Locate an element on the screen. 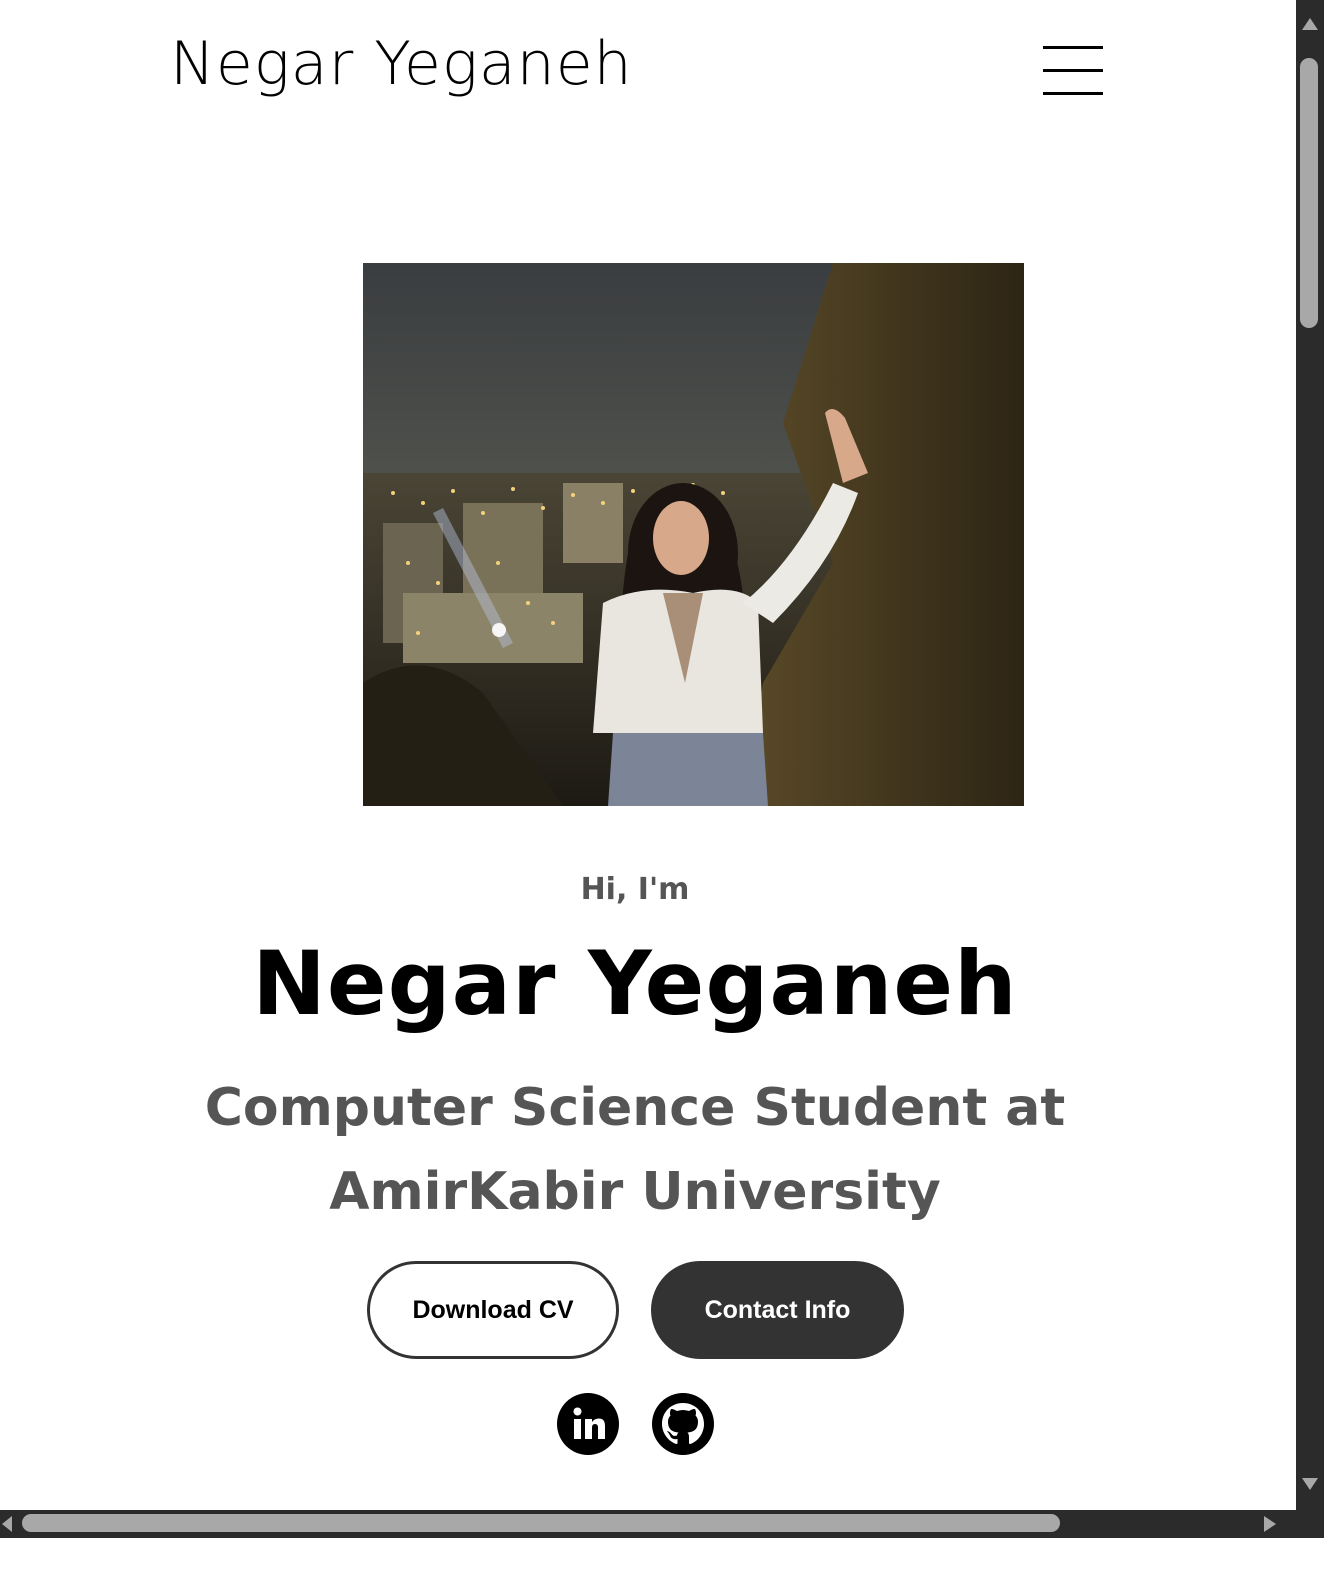 The height and width of the screenshot is (1585, 1324). scroll-left-icon is located at coordinates (7, 1524).